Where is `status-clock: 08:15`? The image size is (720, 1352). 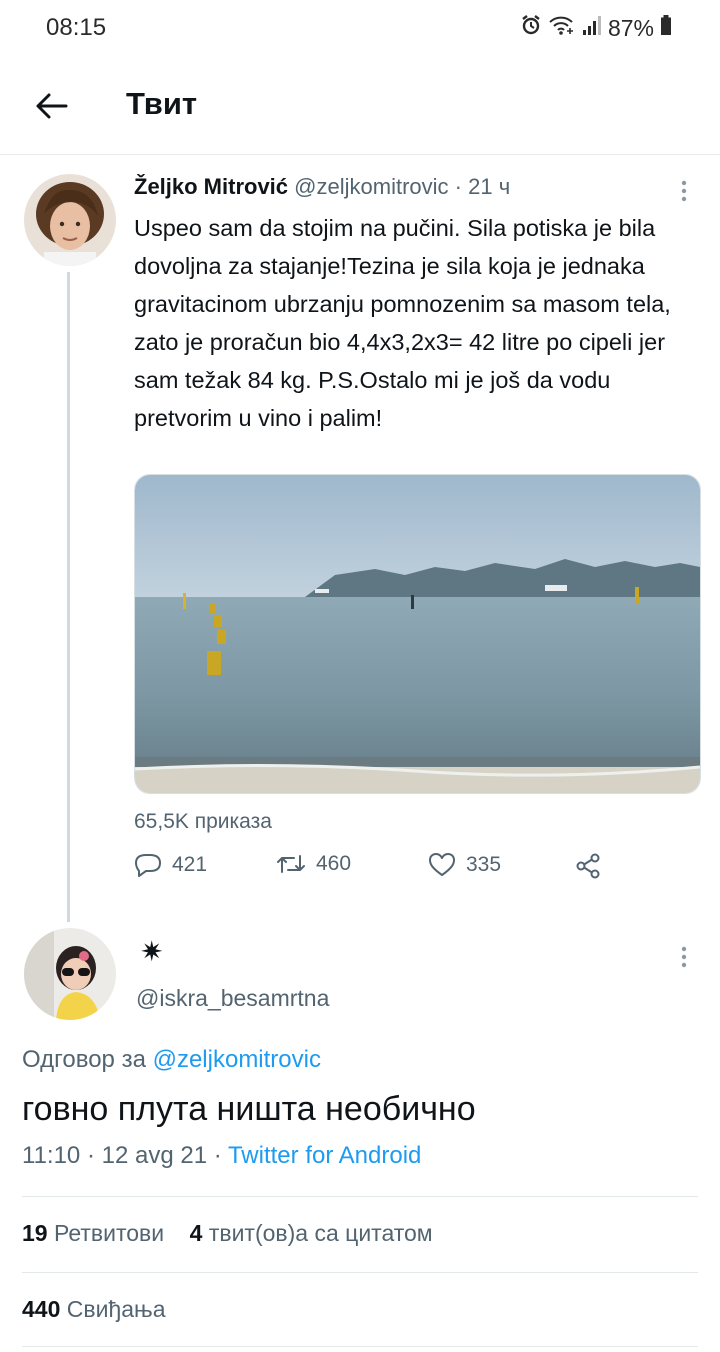 status-clock: 08:15 is located at coordinates (76, 27).